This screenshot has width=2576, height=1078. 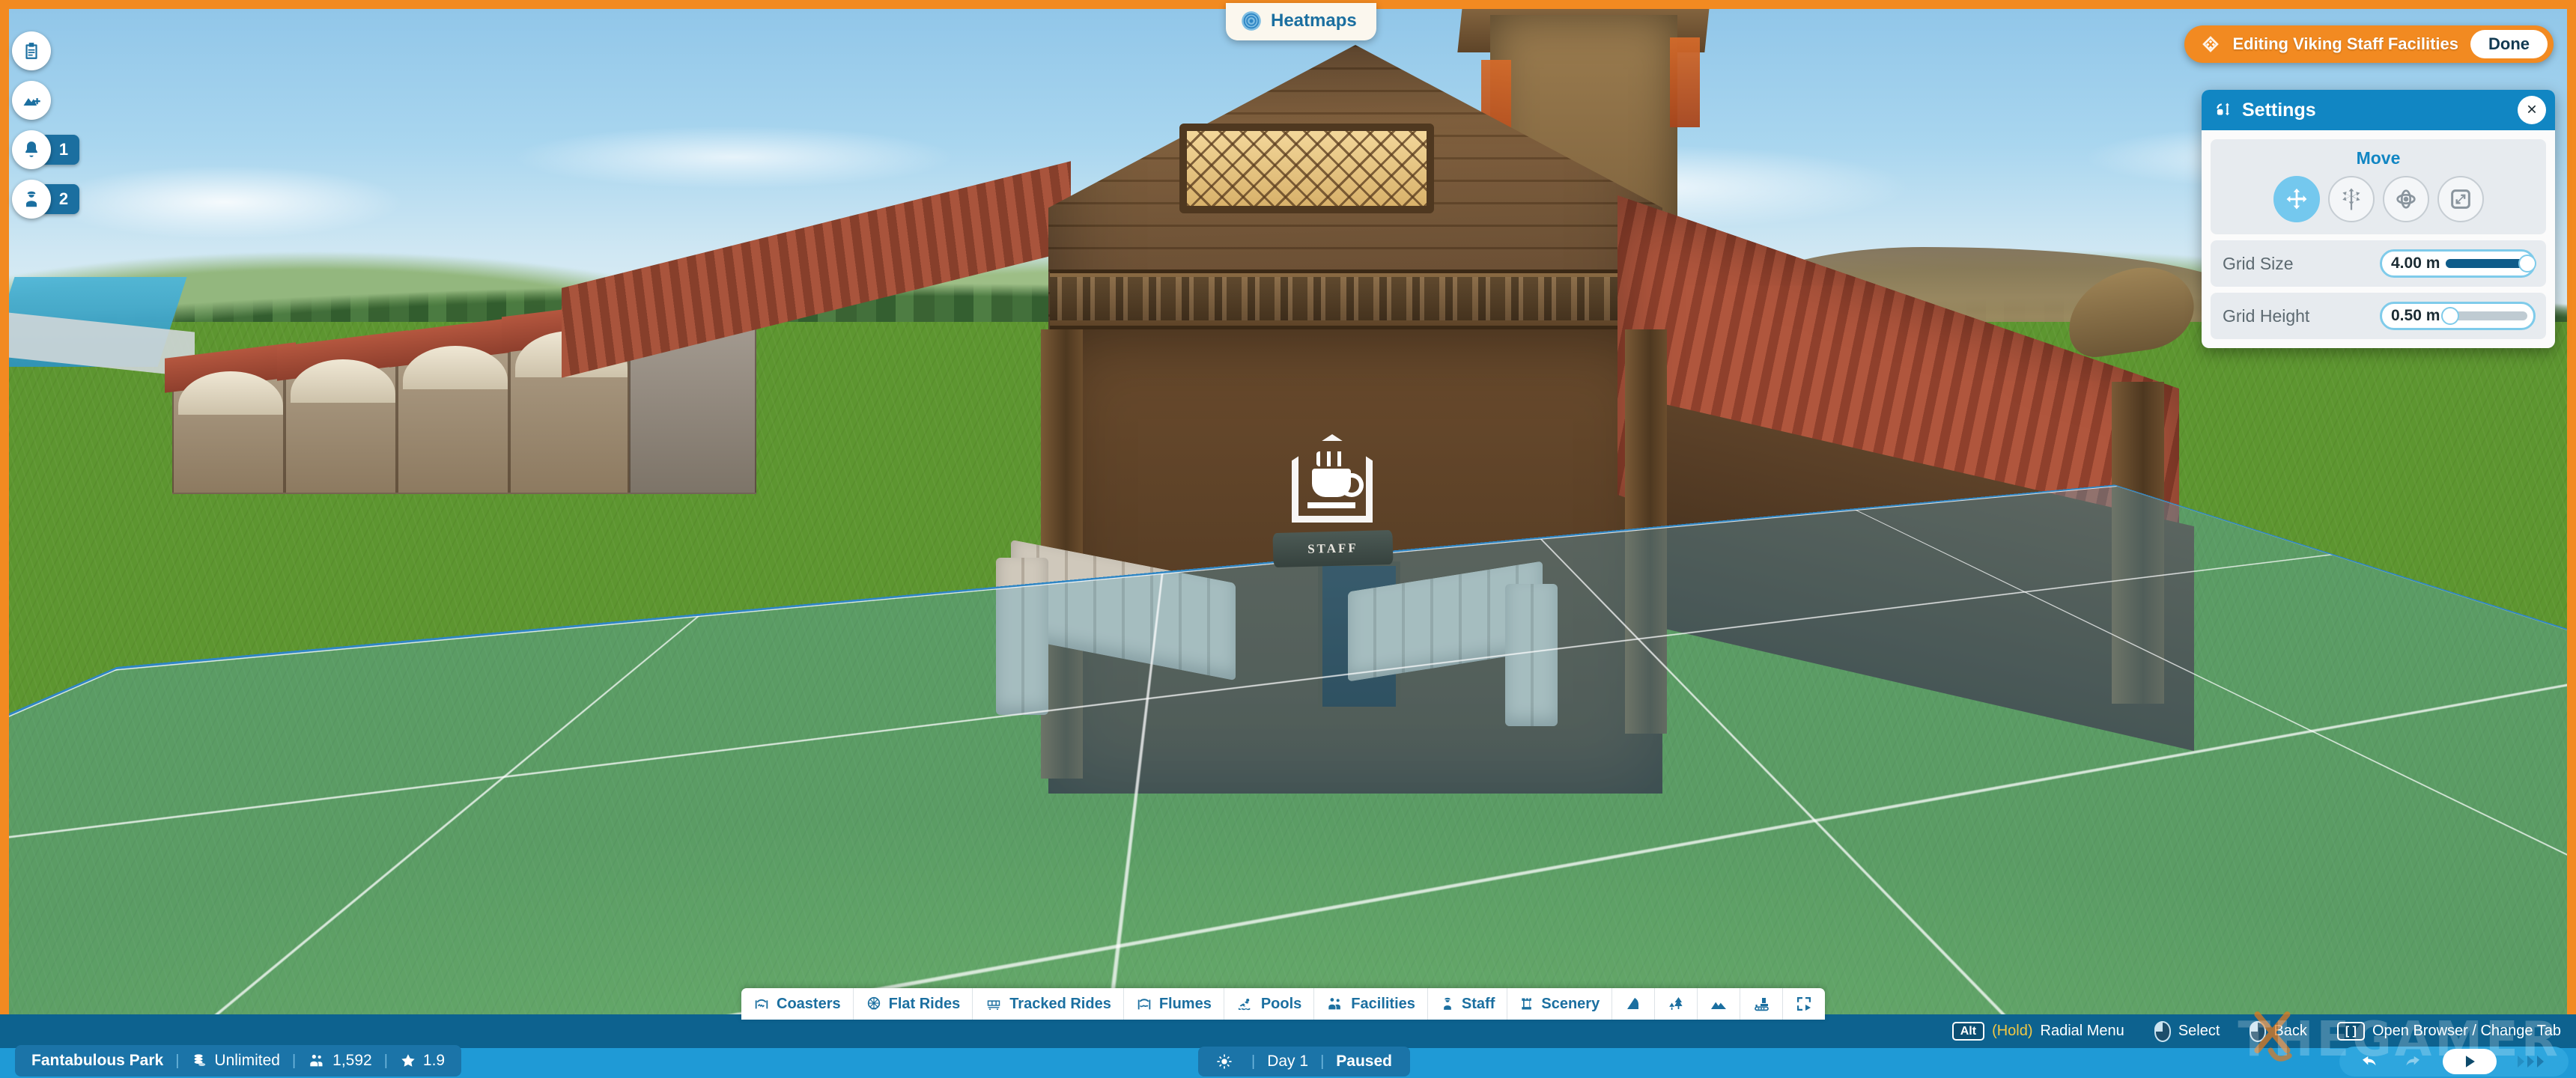 What do you see at coordinates (31, 149) in the screenshot?
I see `bell-icon` at bounding box center [31, 149].